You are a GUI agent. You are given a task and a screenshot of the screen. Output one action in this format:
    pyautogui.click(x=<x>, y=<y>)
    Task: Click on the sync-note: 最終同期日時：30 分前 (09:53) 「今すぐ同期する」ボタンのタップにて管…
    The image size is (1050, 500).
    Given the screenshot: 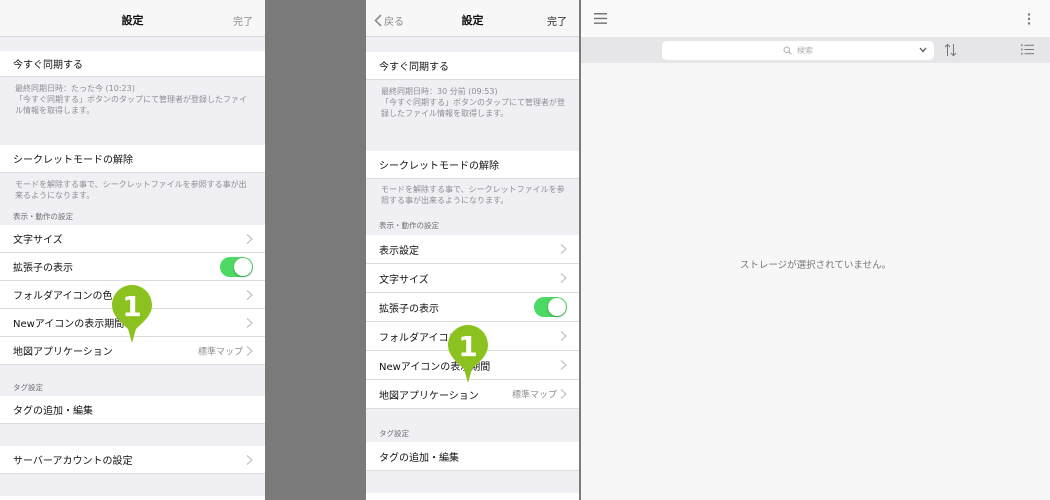 What is the action you would take?
    pyautogui.click(x=473, y=102)
    